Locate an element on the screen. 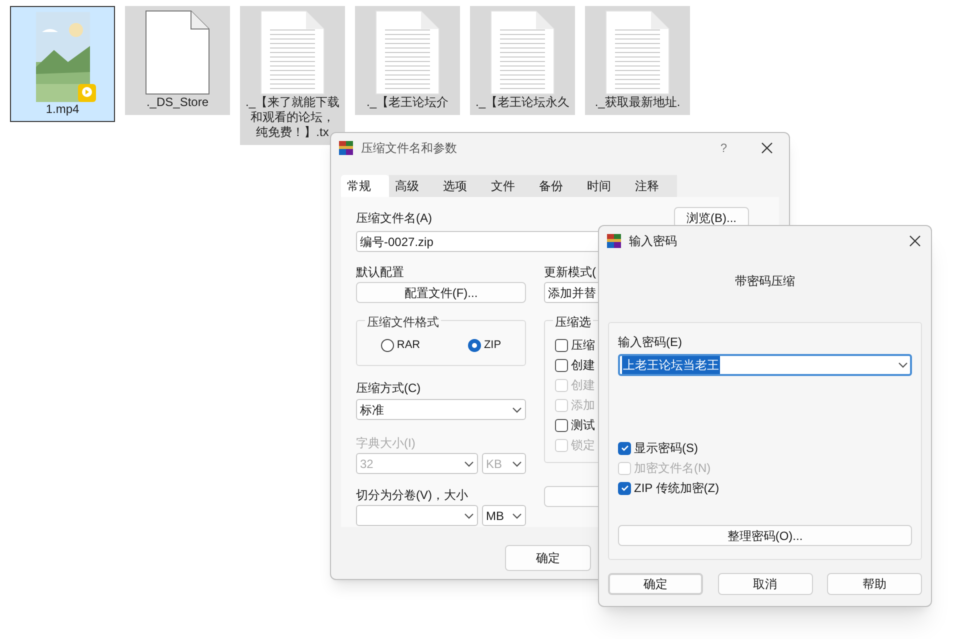 This screenshot has width=960, height=639. help-button: ? is located at coordinates (723, 148).